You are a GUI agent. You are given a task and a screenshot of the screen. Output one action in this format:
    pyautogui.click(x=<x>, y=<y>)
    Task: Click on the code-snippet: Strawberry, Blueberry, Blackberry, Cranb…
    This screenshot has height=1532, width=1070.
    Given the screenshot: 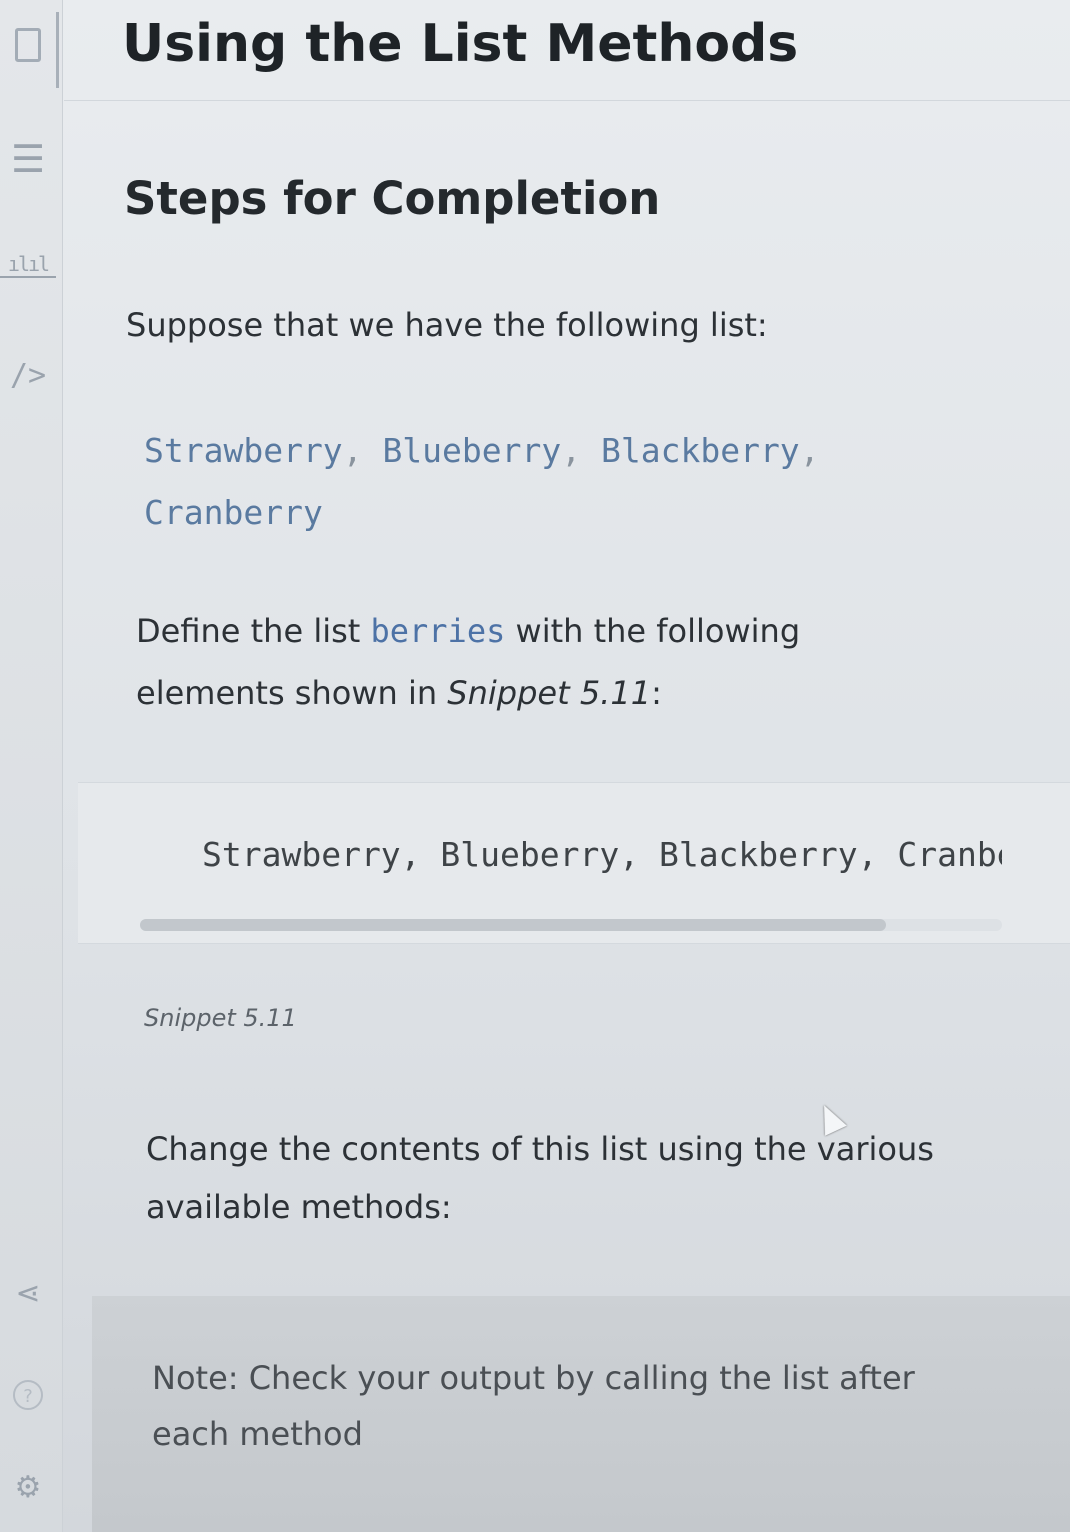 What is the action you would take?
    pyautogui.click(x=574, y=863)
    